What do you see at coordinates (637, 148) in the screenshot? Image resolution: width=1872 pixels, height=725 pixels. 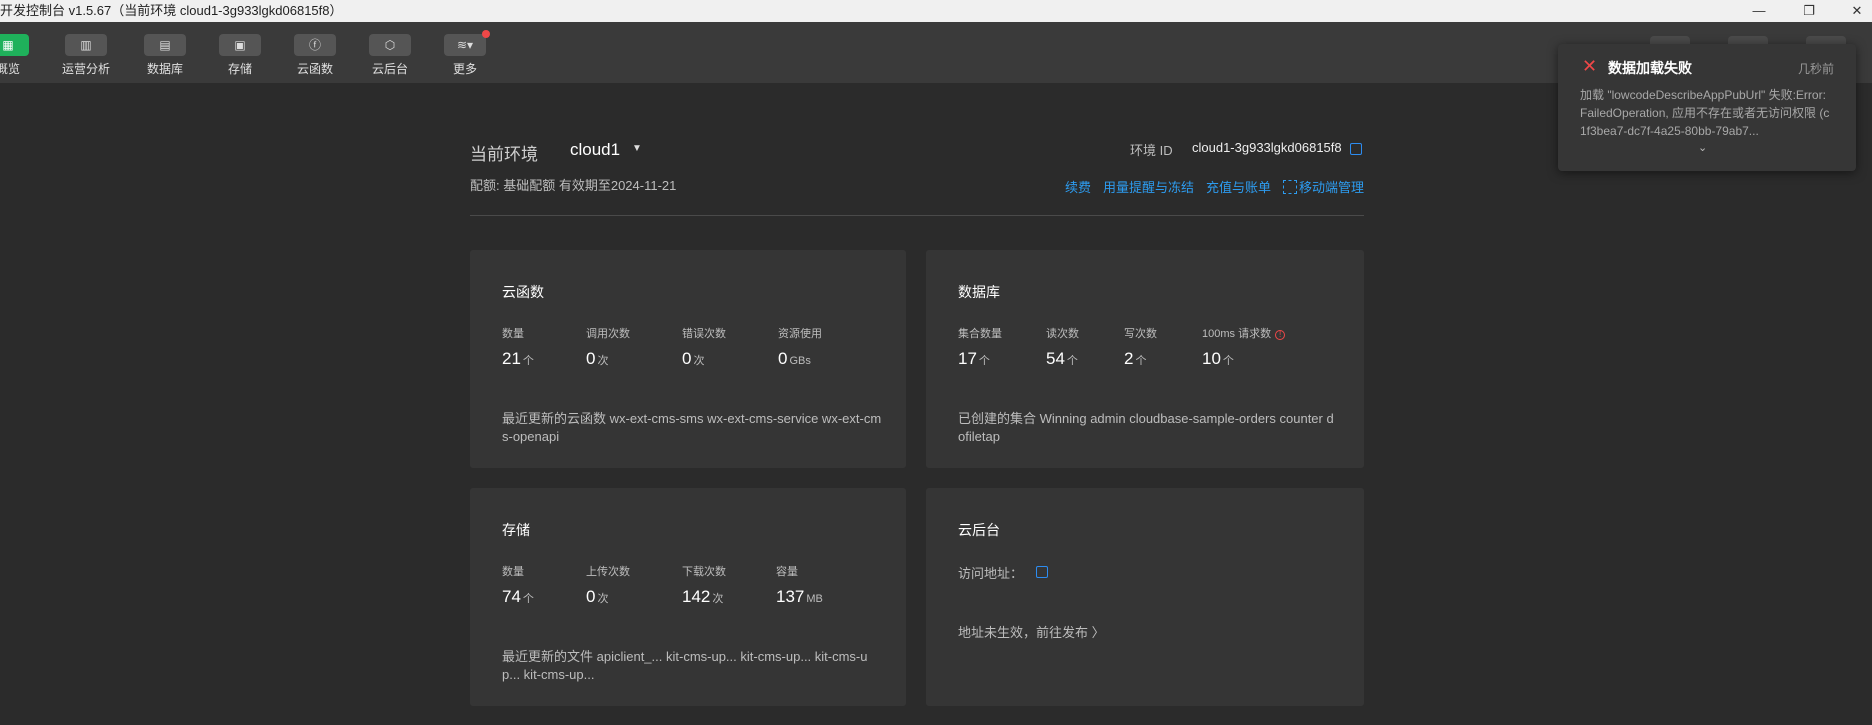 I see `caret-down-icon: ▼` at bounding box center [637, 148].